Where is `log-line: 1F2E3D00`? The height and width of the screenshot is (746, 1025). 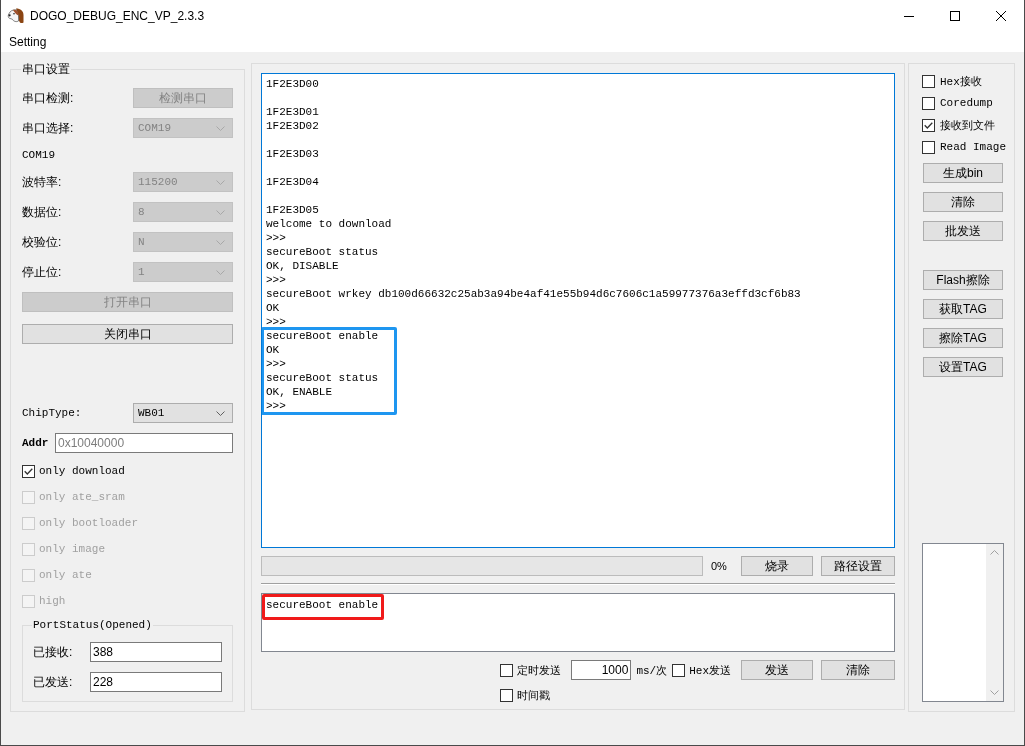 log-line: 1F2E3D00 is located at coordinates (292, 84).